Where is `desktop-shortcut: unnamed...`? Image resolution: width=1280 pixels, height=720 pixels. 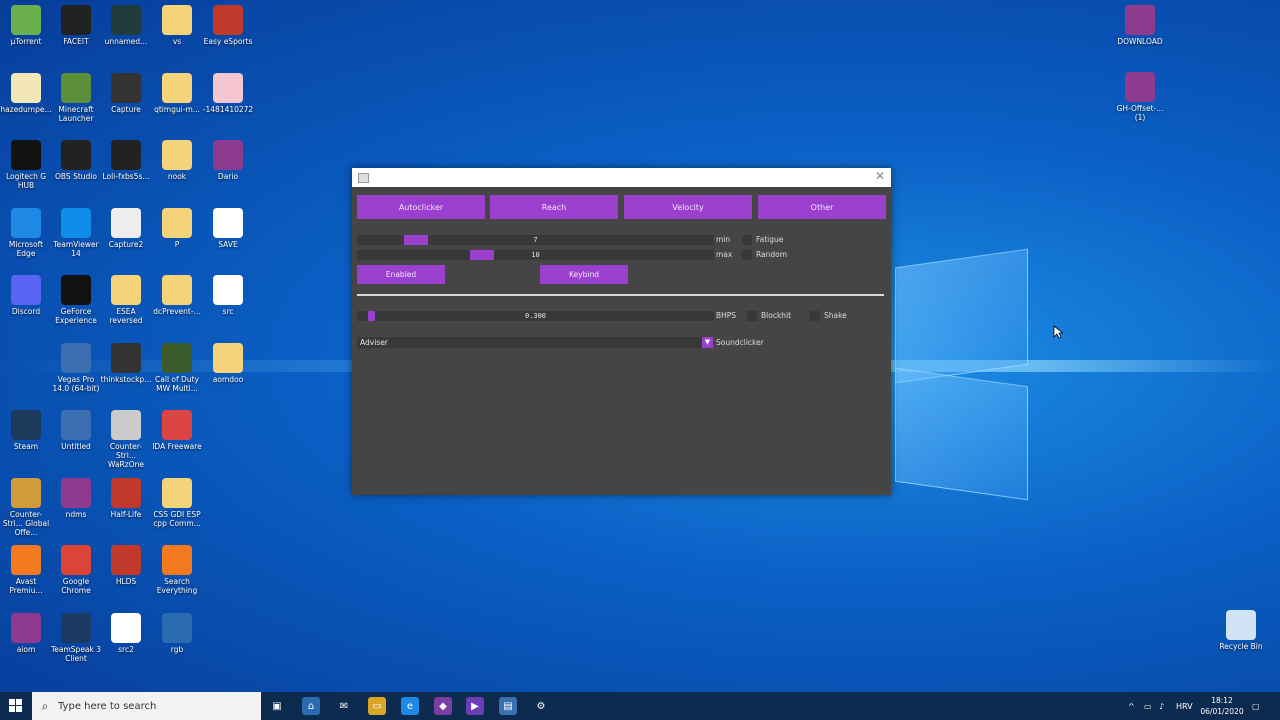 desktop-shortcut: unnamed... is located at coordinates (126, 25).